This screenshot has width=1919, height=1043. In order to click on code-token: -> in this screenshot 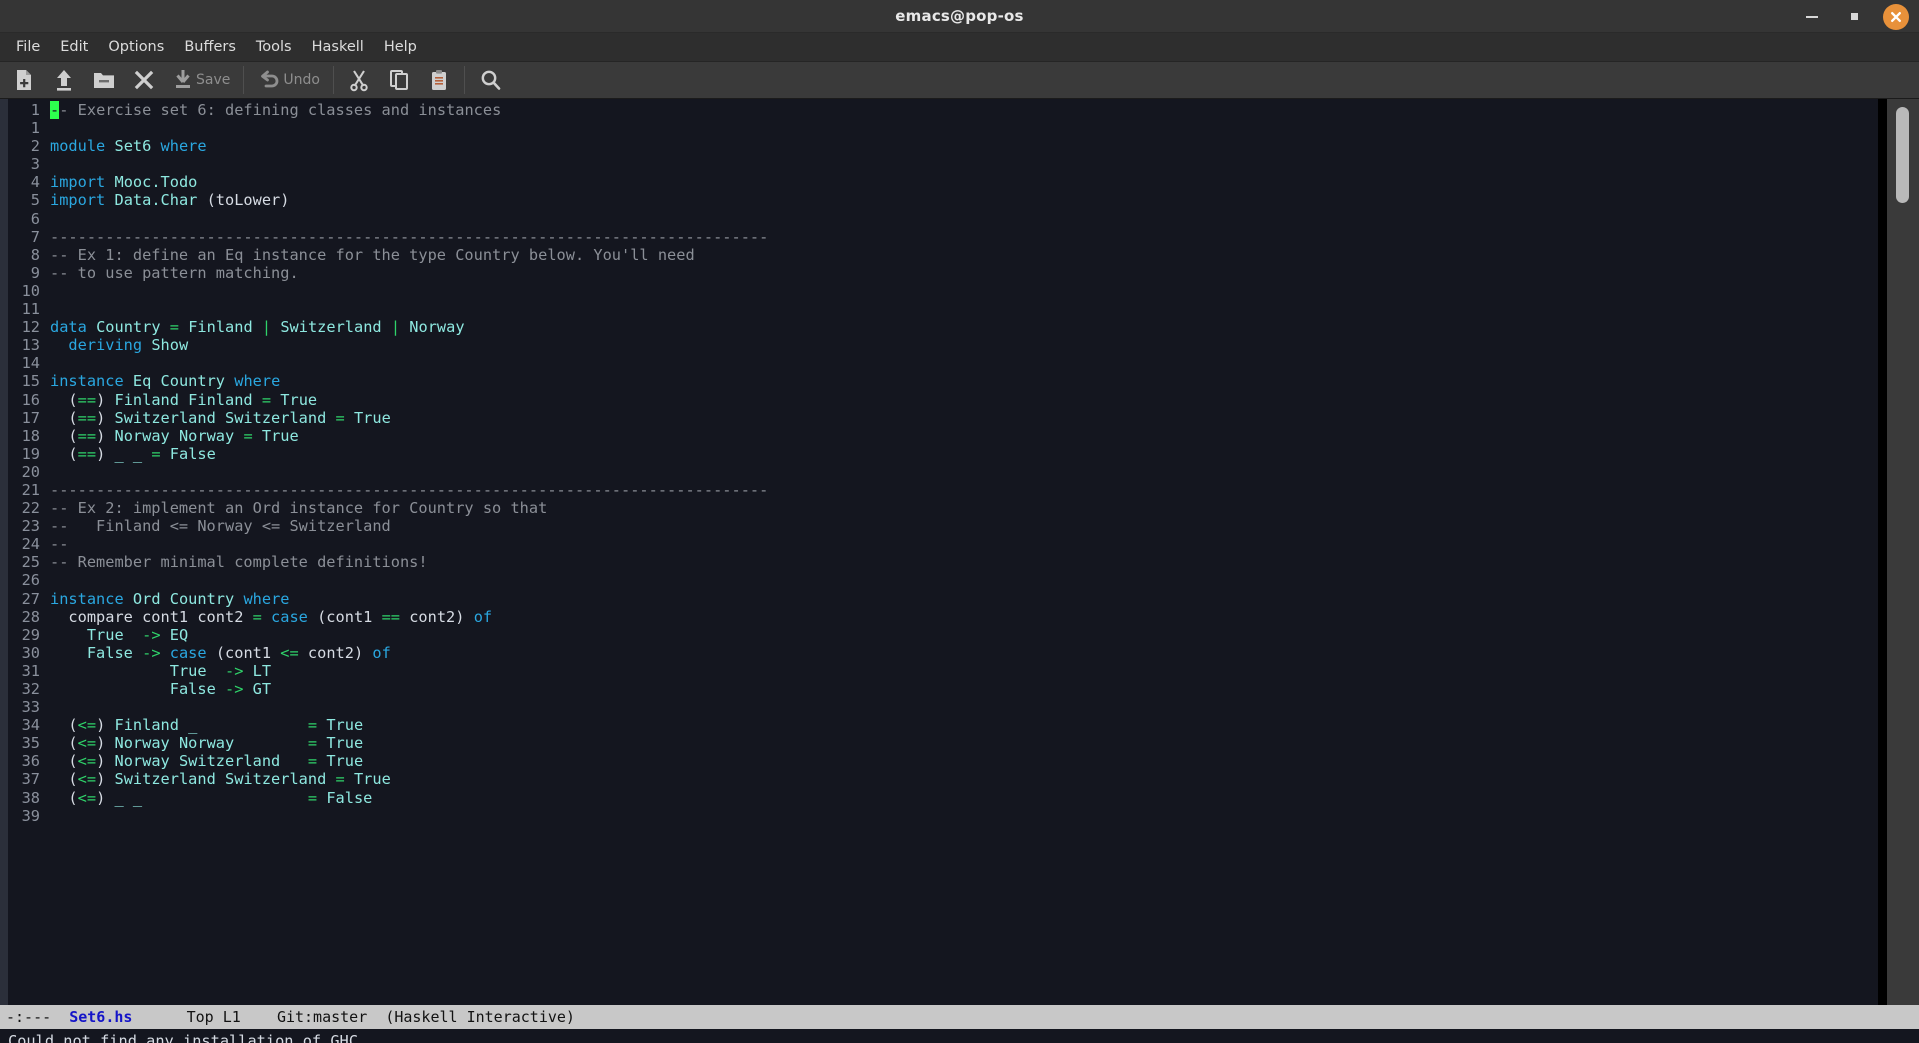, I will do `click(234, 670)`.